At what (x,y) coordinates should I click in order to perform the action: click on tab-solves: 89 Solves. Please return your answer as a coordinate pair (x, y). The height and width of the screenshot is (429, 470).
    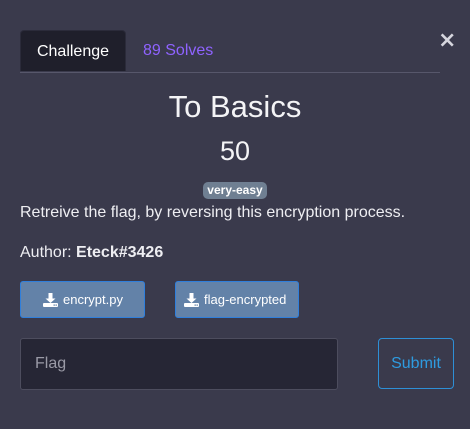
    Looking at the image, I should click on (178, 50).